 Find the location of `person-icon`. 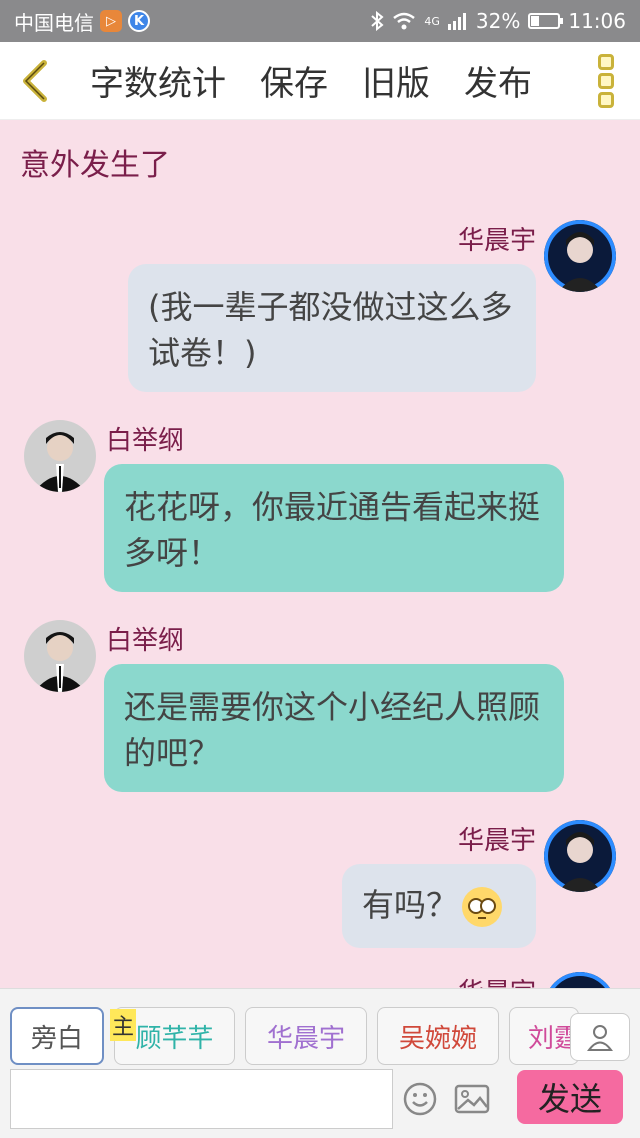

person-icon is located at coordinates (600, 1038).